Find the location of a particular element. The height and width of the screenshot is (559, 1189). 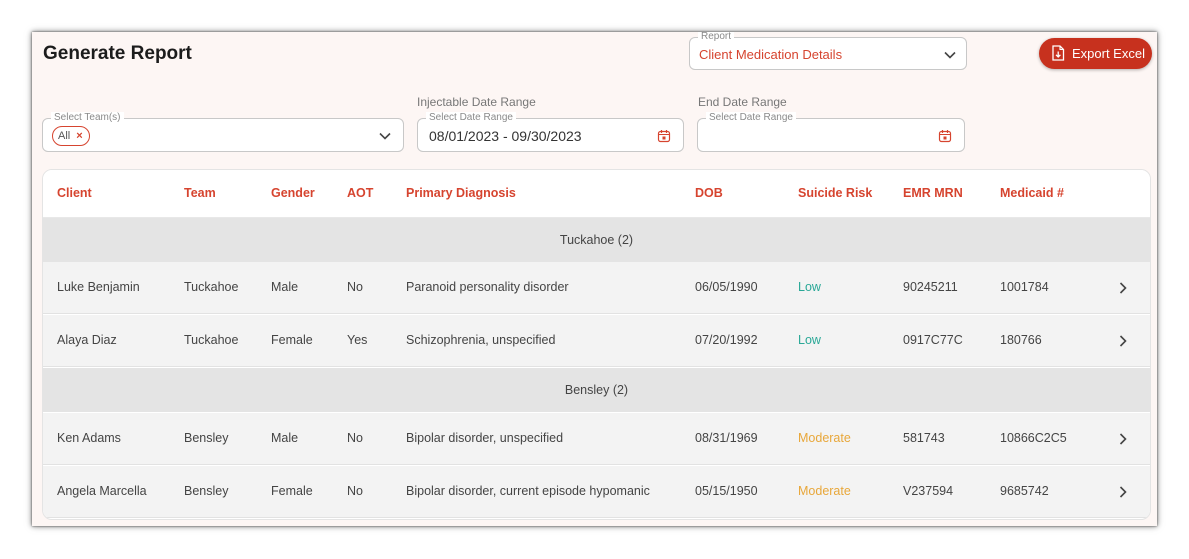

cell-medicaid: 1001784 is located at coordinates (1024, 287).